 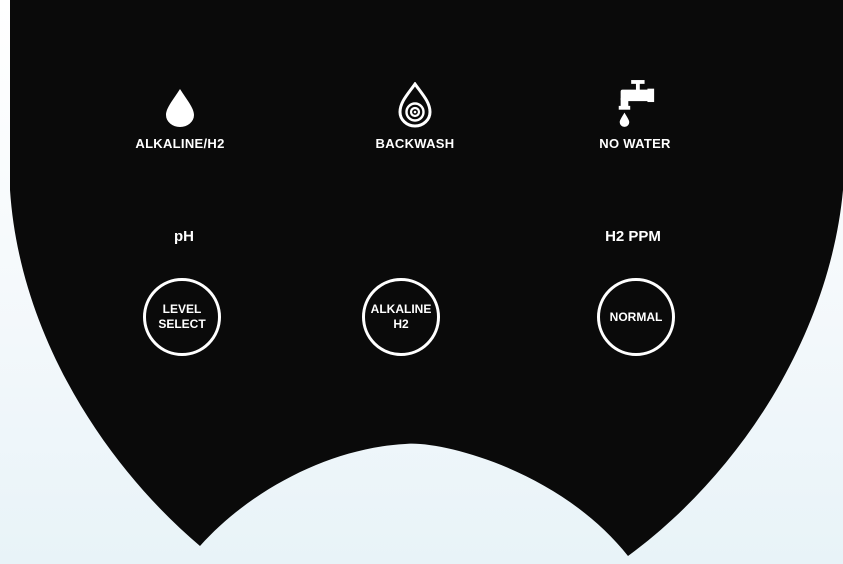 What do you see at coordinates (184, 236) in the screenshot?
I see `ph-label: pH` at bounding box center [184, 236].